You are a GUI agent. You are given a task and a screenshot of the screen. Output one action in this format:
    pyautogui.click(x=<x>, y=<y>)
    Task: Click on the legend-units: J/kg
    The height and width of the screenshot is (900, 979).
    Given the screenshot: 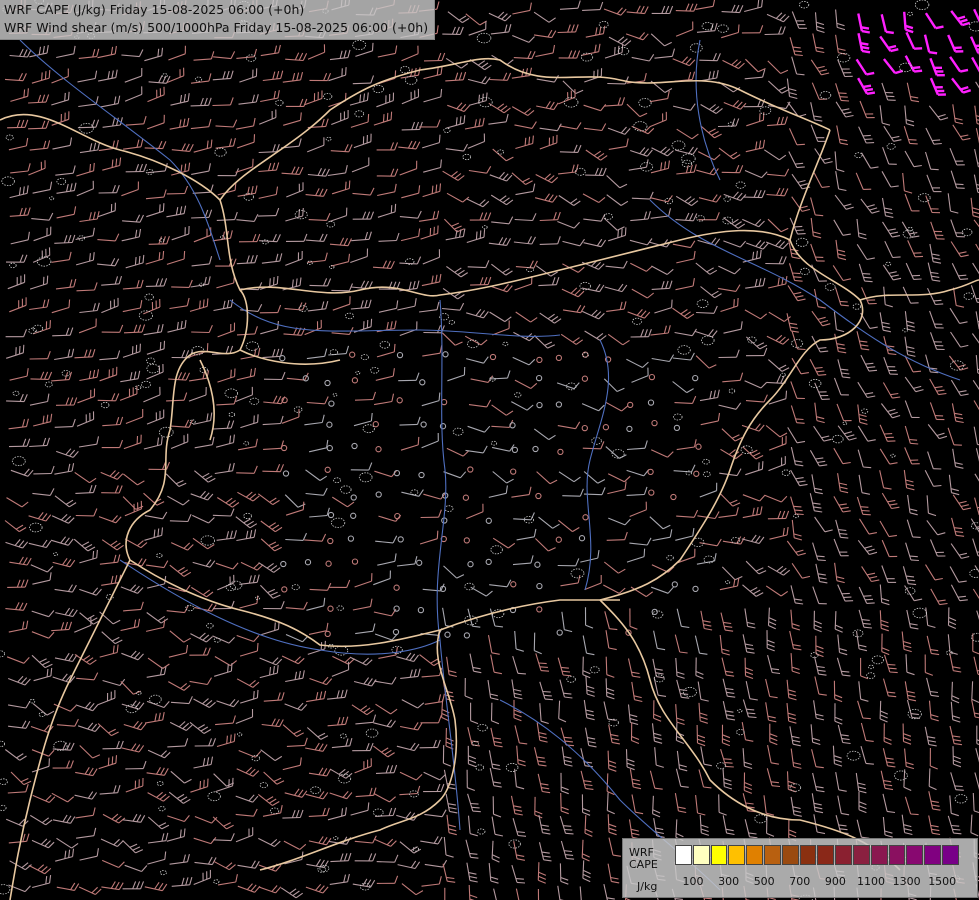 What is the action you would take?
    pyautogui.click(x=647, y=886)
    